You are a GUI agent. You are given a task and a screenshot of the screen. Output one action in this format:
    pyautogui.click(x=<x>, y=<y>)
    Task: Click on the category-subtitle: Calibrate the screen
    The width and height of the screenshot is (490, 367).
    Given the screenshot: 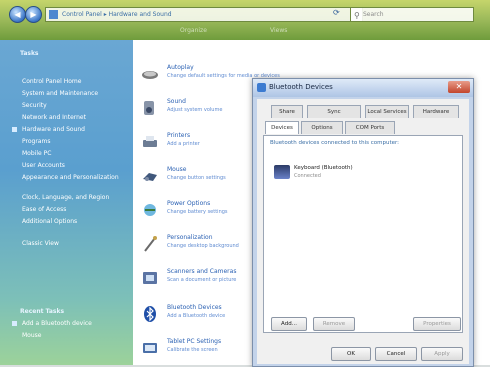 What is the action you would take?
    pyautogui.click(x=192, y=350)
    